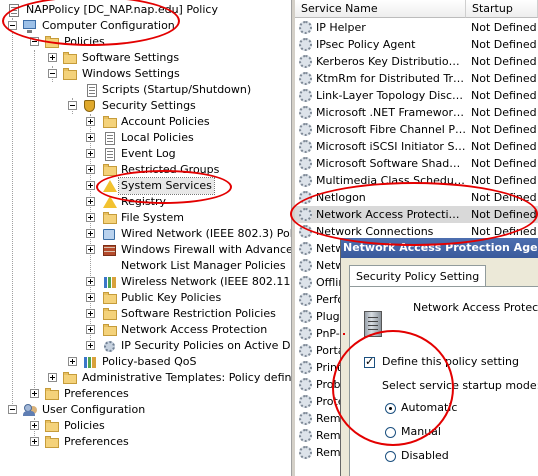  I want to click on service-row: Netlogon Not Defined, so click(416, 197).